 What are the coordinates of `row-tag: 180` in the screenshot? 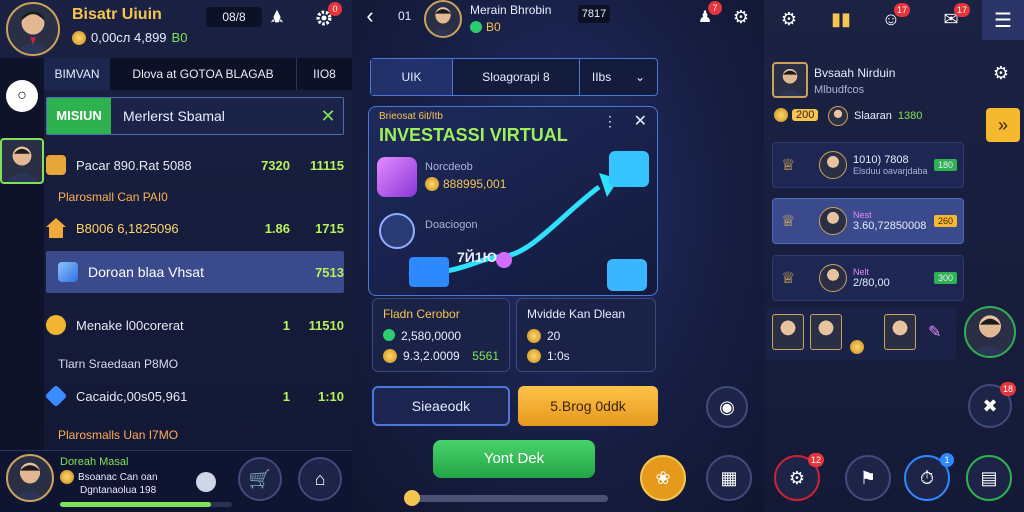 It's located at (945, 165).